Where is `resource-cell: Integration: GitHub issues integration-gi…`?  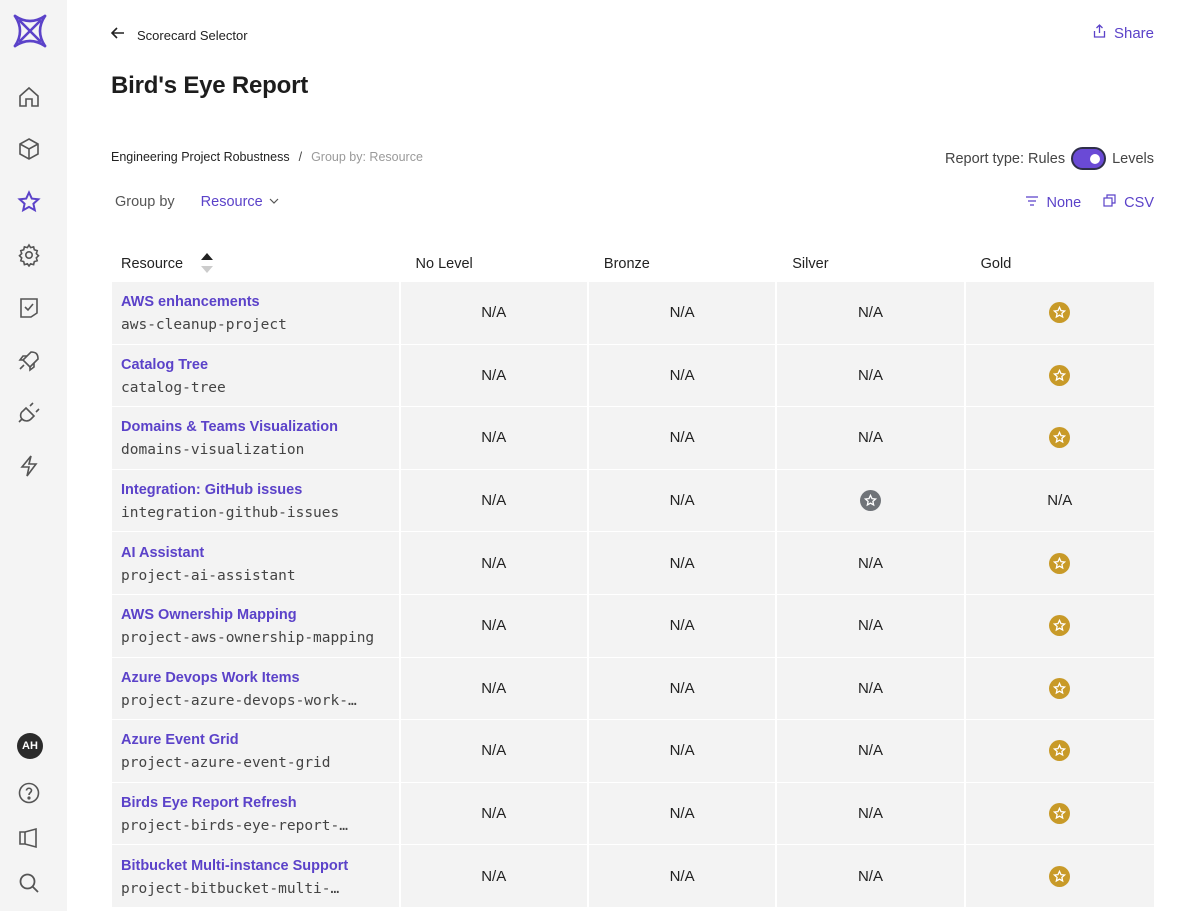
resource-cell: Integration: GitHub issues integration-gi… is located at coordinates (256, 501).